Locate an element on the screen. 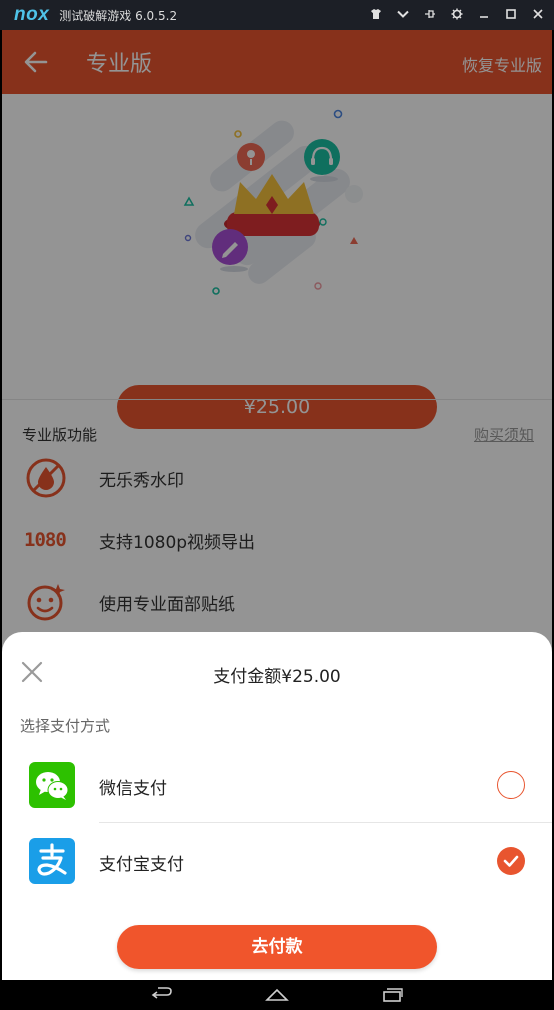 The height and width of the screenshot is (1010, 554). window-controls is located at coordinates (457, 15).